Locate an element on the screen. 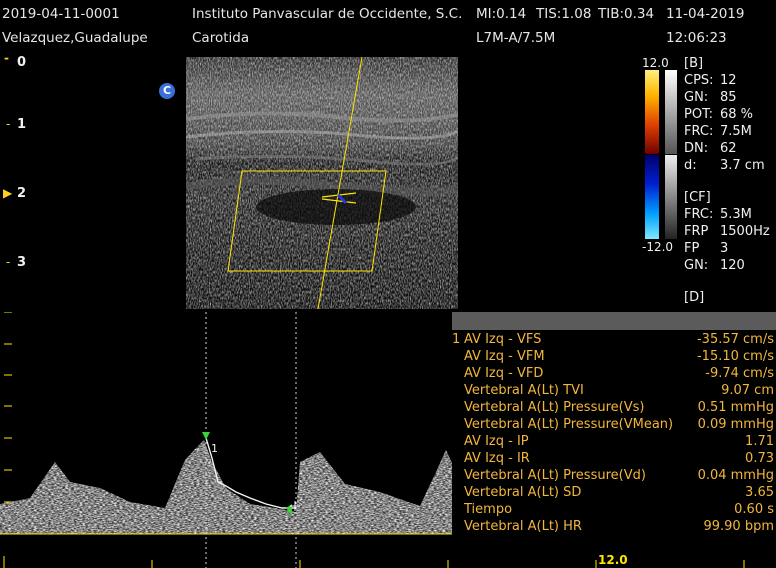 This screenshot has height=568, width=776. measurement-row: AV Izq - VFM -15.10 cm/s is located at coordinates (614, 357).